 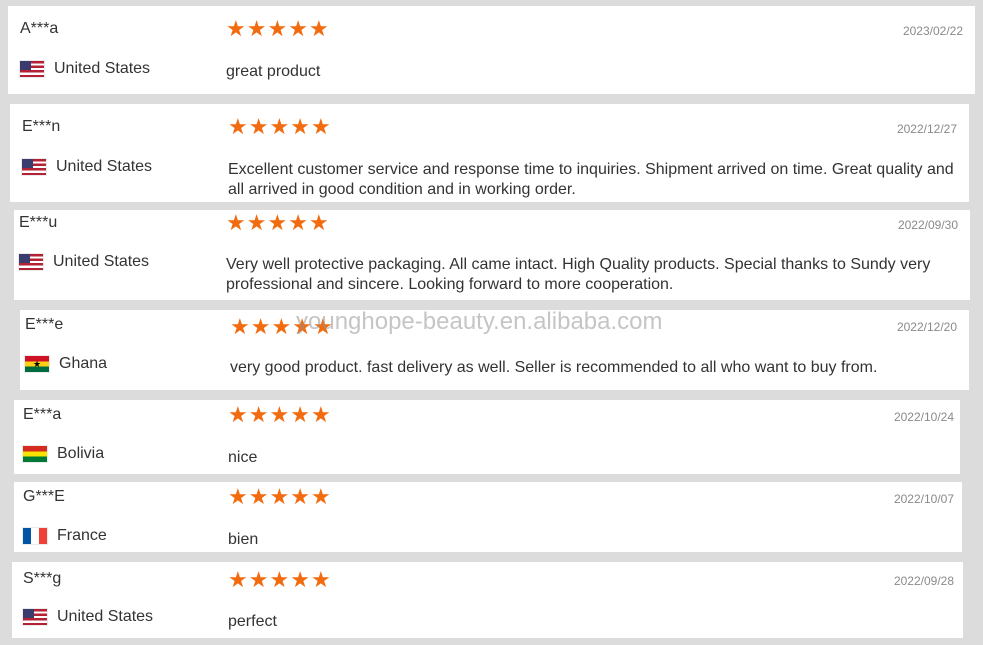 What do you see at coordinates (243, 457) in the screenshot?
I see `review-comment: nice` at bounding box center [243, 457].